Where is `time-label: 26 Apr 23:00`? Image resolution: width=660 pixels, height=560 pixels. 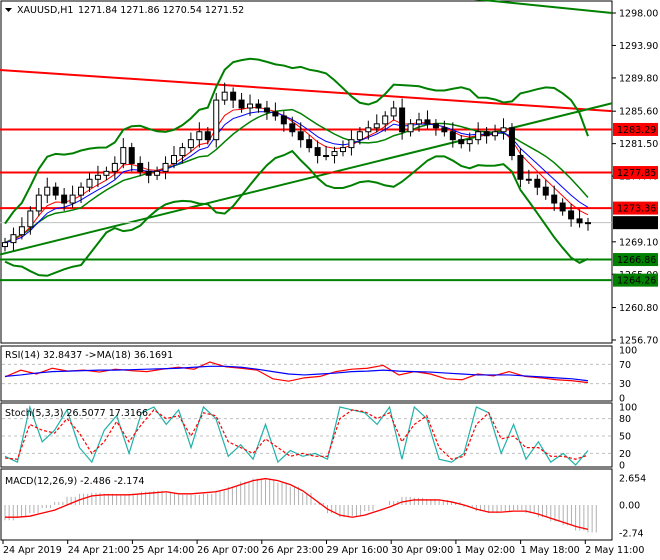
time-label: 26 Apr 23:00 is located at coordinates (293, 550).